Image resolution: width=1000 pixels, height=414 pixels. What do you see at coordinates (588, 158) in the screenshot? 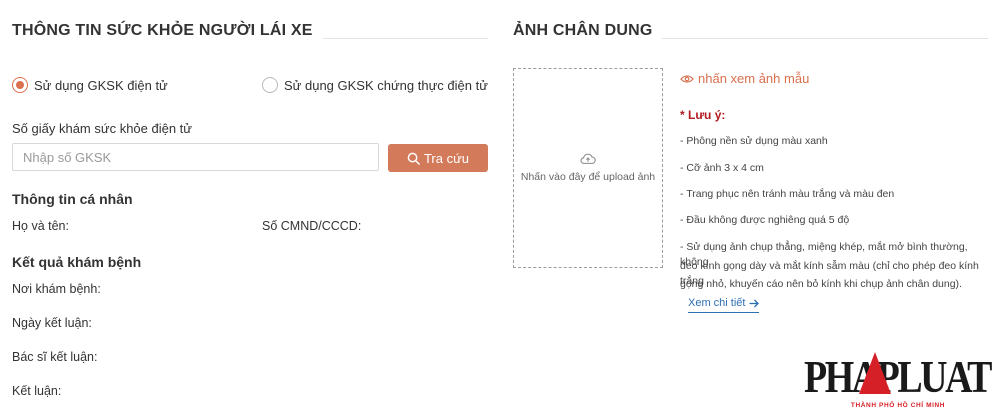
I see `upload-cloud-icon` at bounding box center [588, 158].